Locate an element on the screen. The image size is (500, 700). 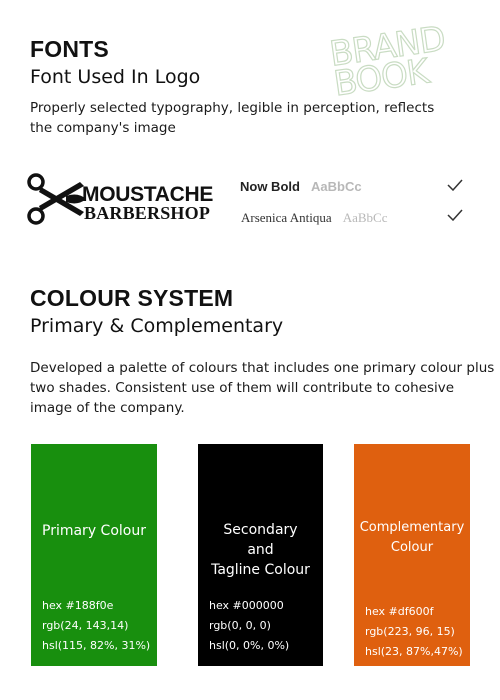
fonts-subheading: Font Used In Logo is located at coordinates (115, 77).